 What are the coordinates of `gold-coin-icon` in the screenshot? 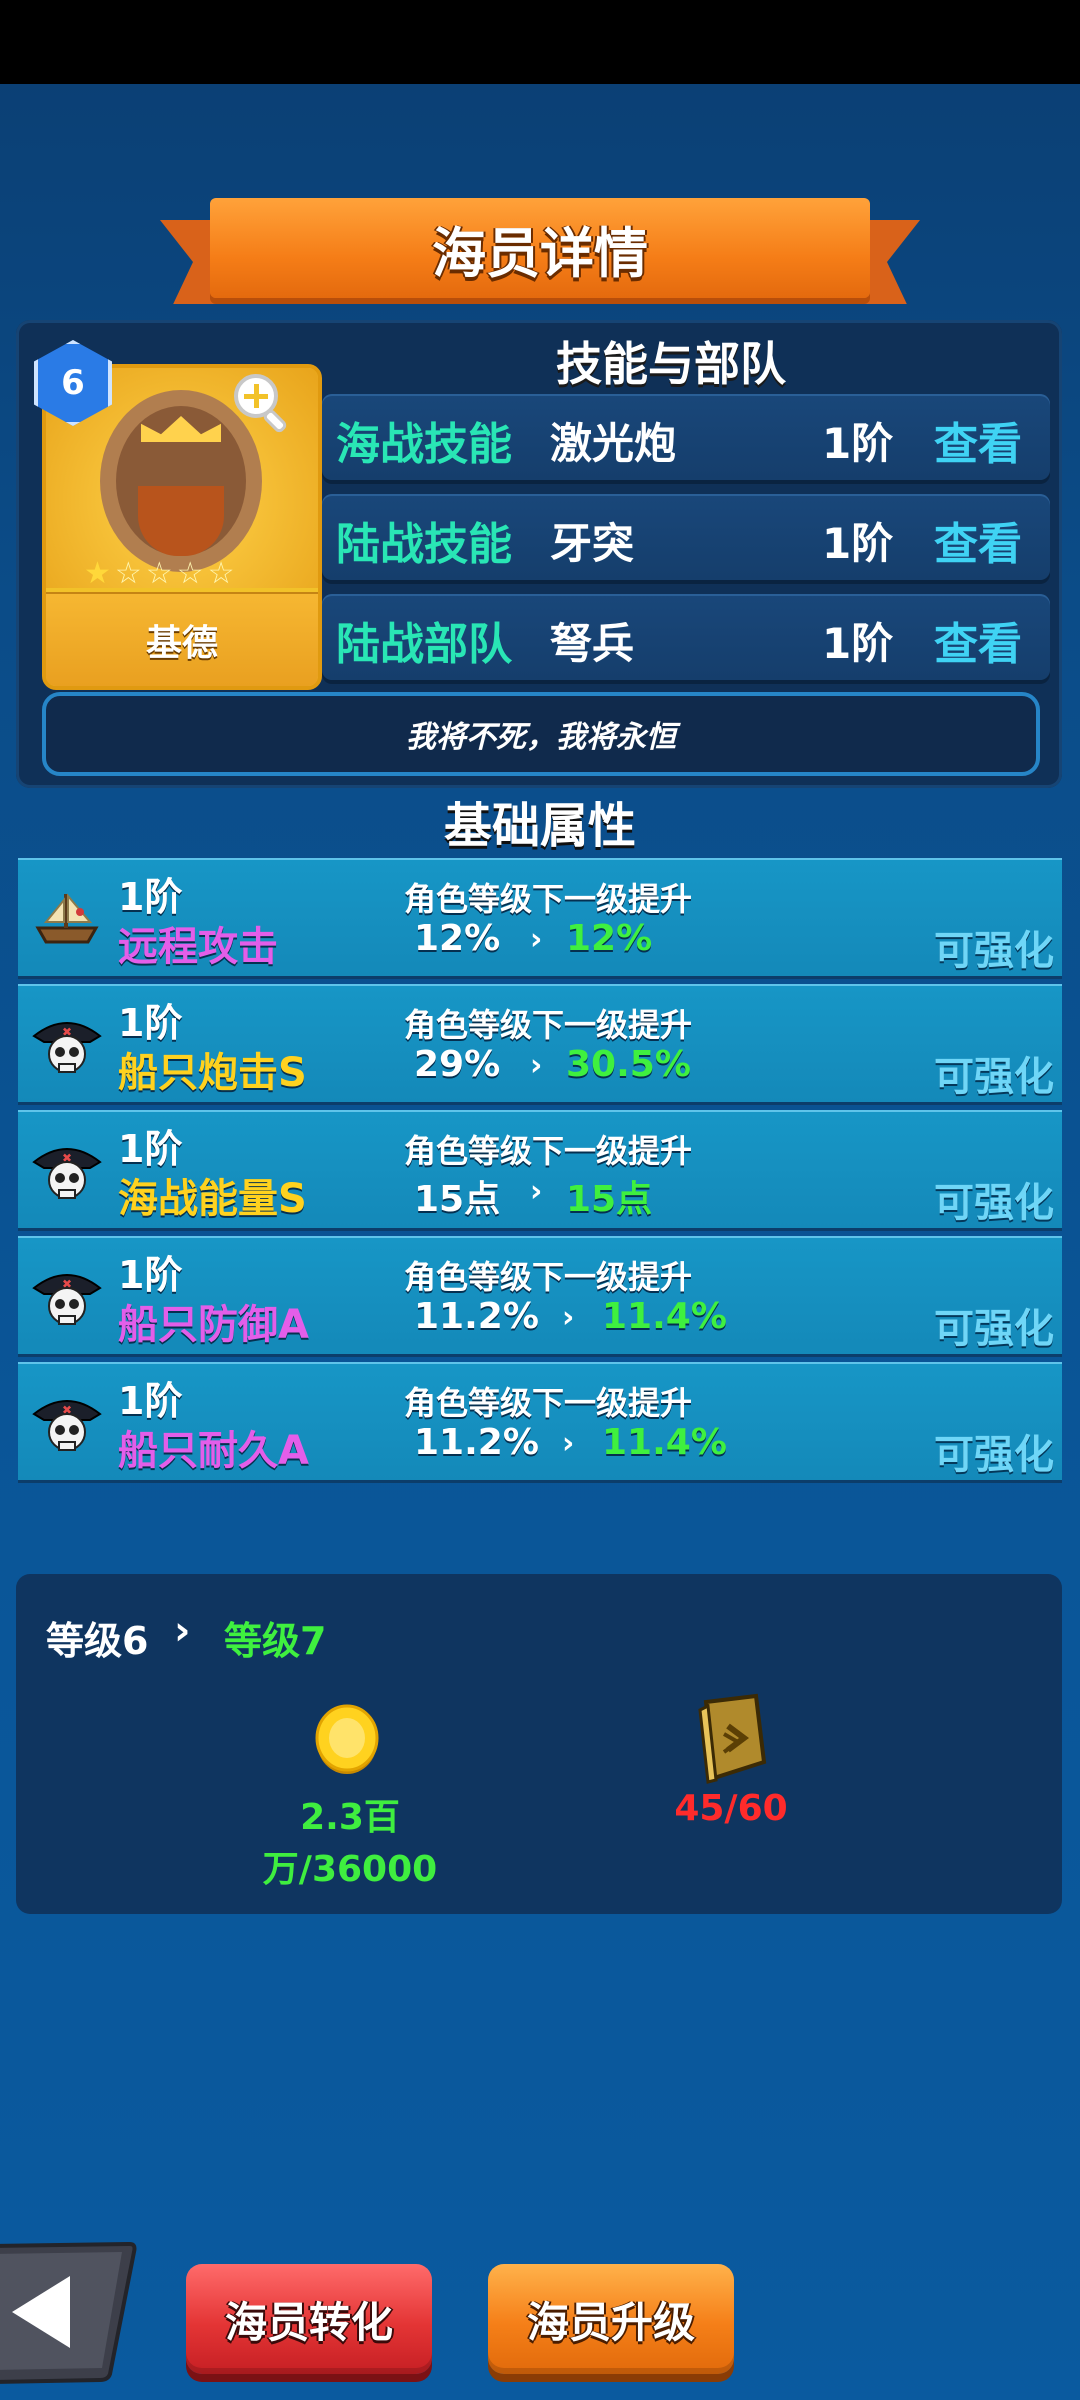 It's located at (347, 1739).